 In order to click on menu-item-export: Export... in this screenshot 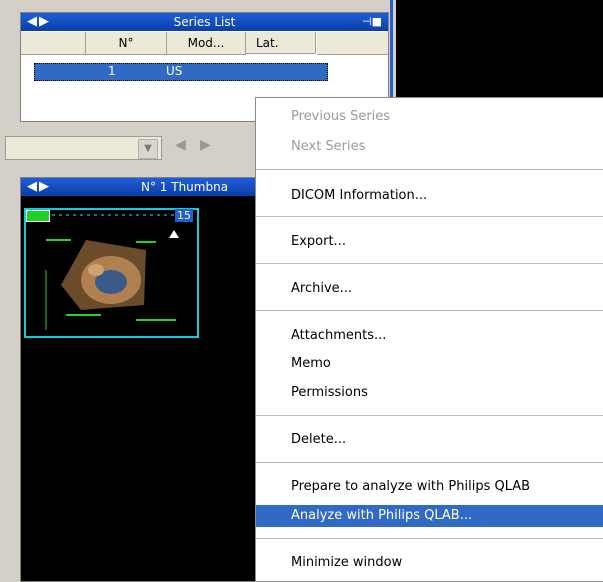, I will do `click(429, 242)`.